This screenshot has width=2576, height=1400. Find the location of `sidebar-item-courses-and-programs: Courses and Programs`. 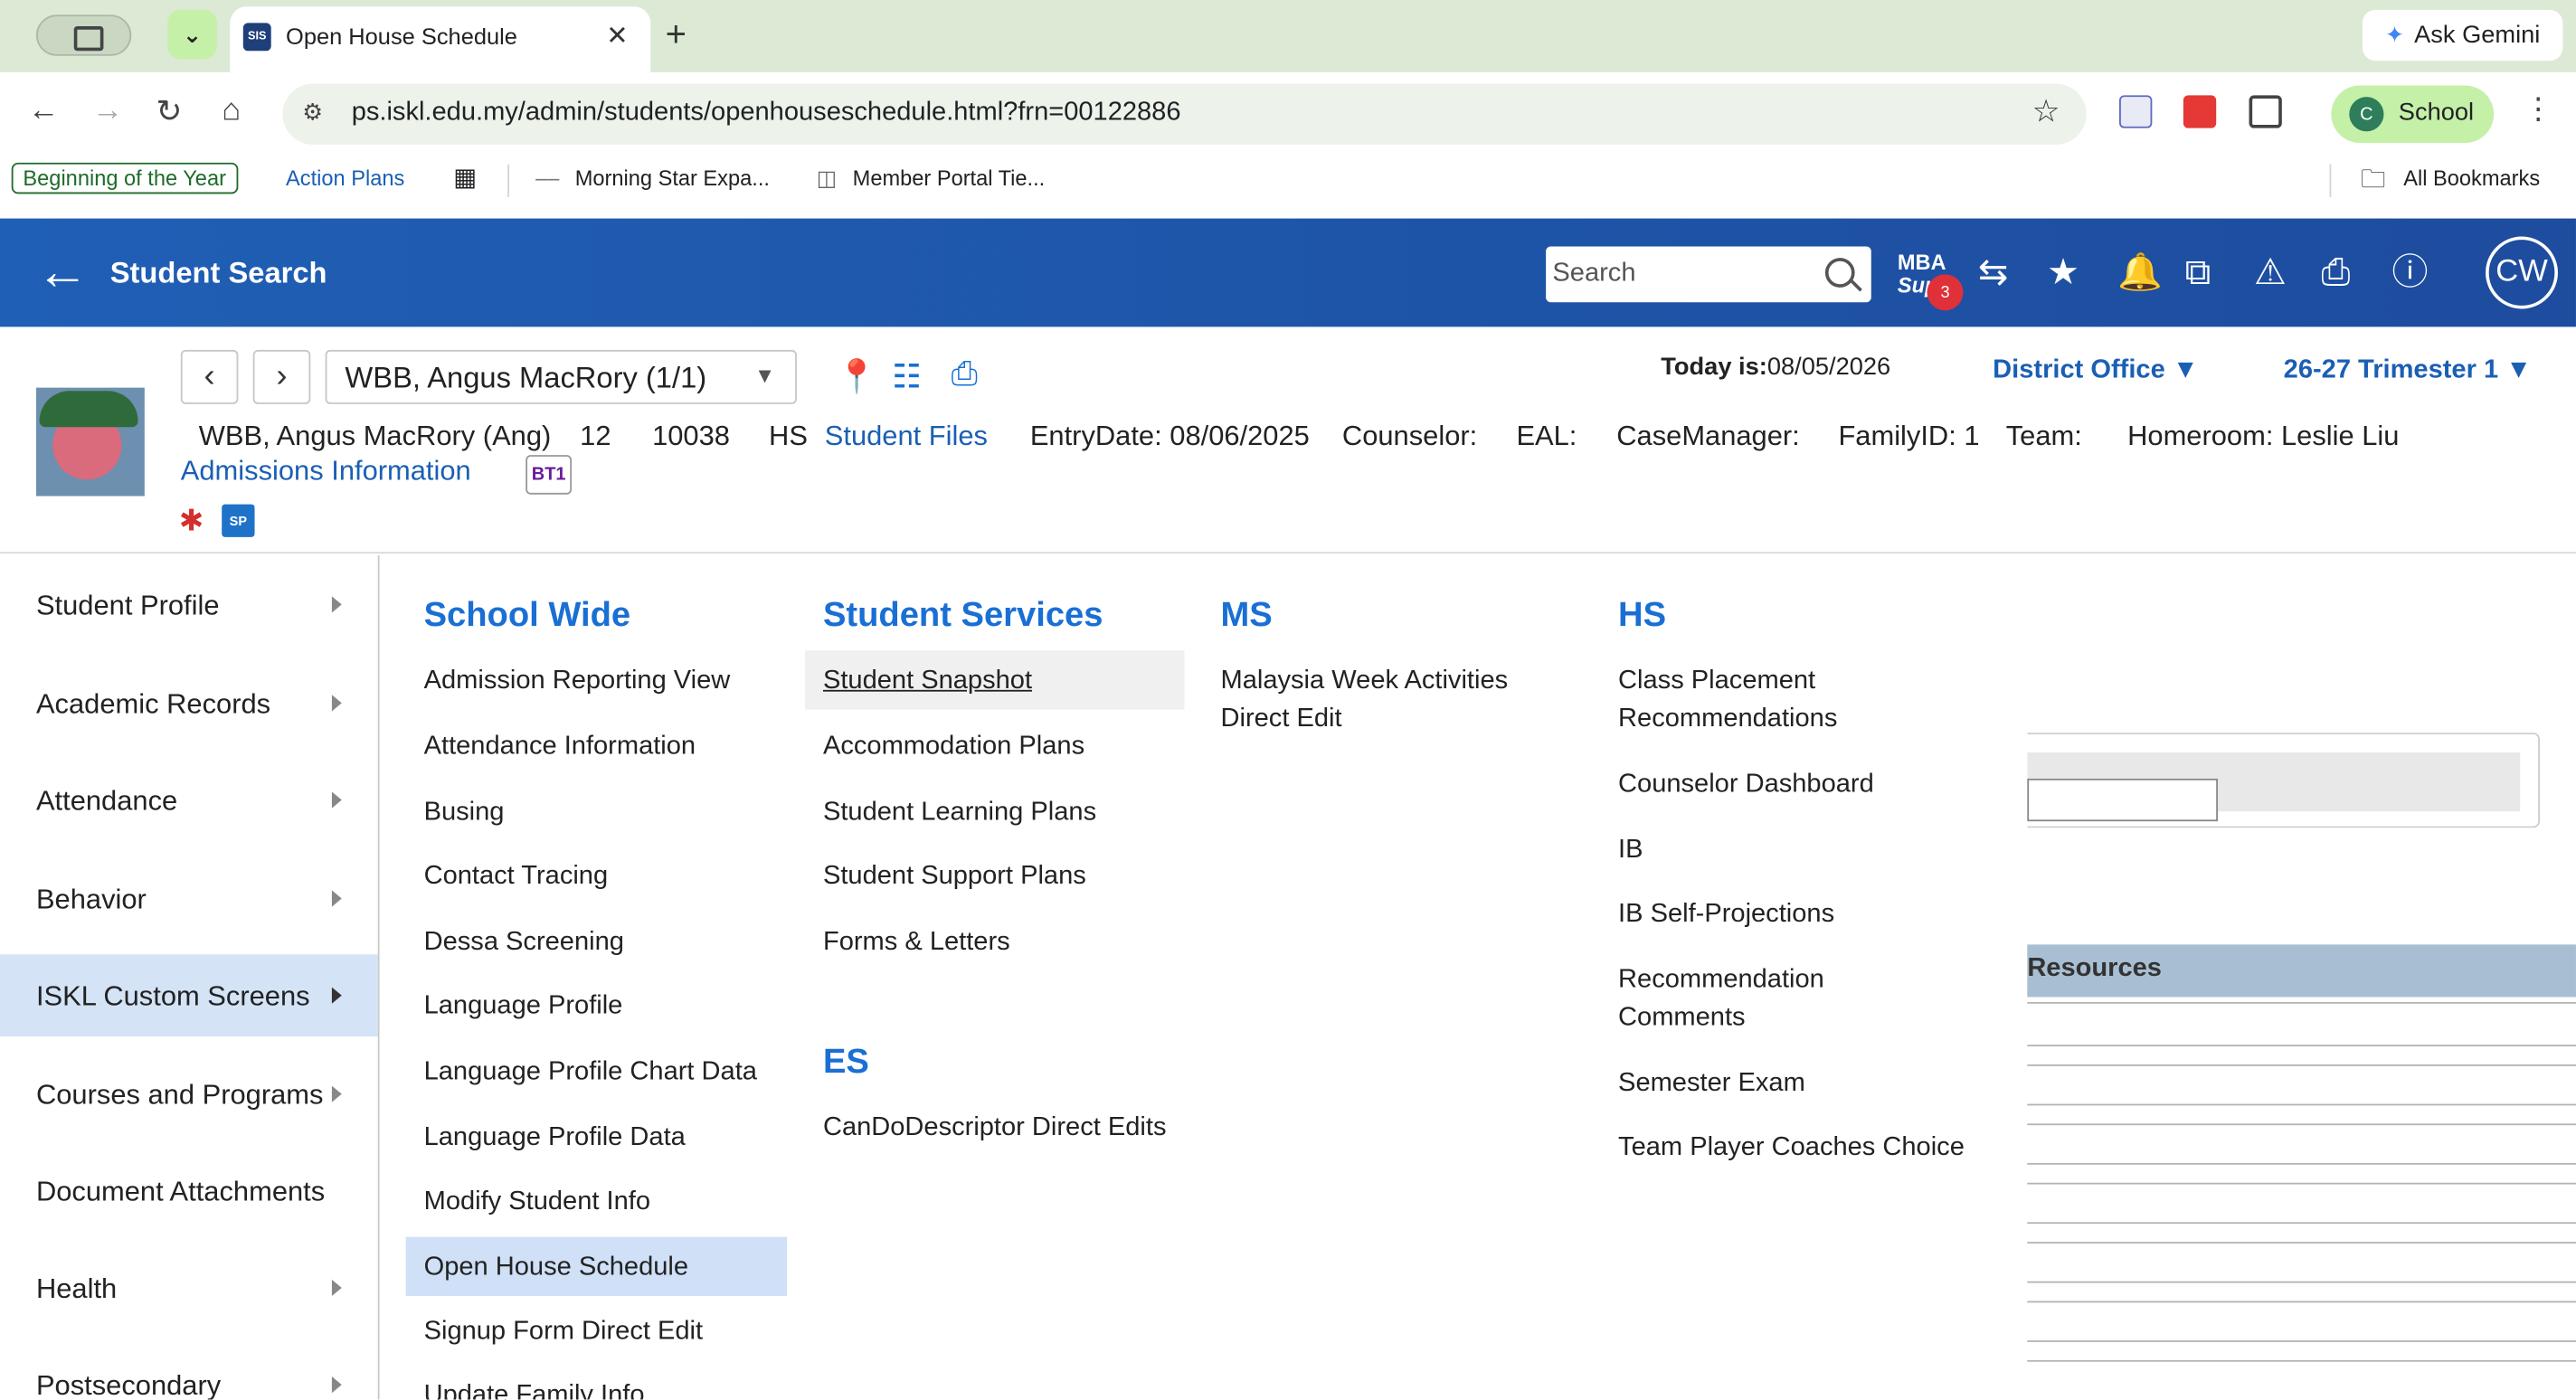

sidebar-item-courses-and-programs: Courses and Programs is located at coordinates (189, 1094).